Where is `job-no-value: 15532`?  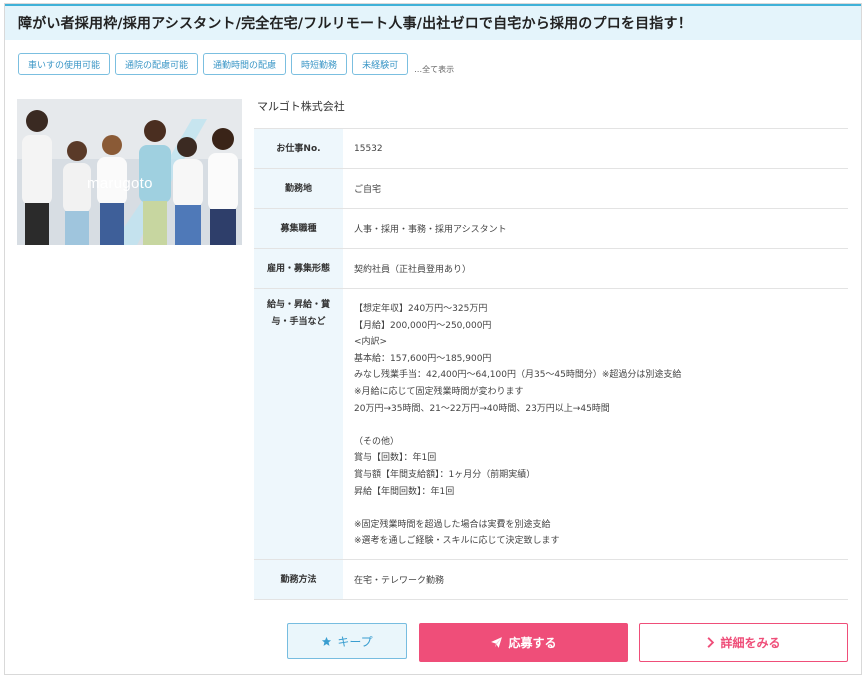 job-no-value: 15532 is located at coordinates (595, 148).